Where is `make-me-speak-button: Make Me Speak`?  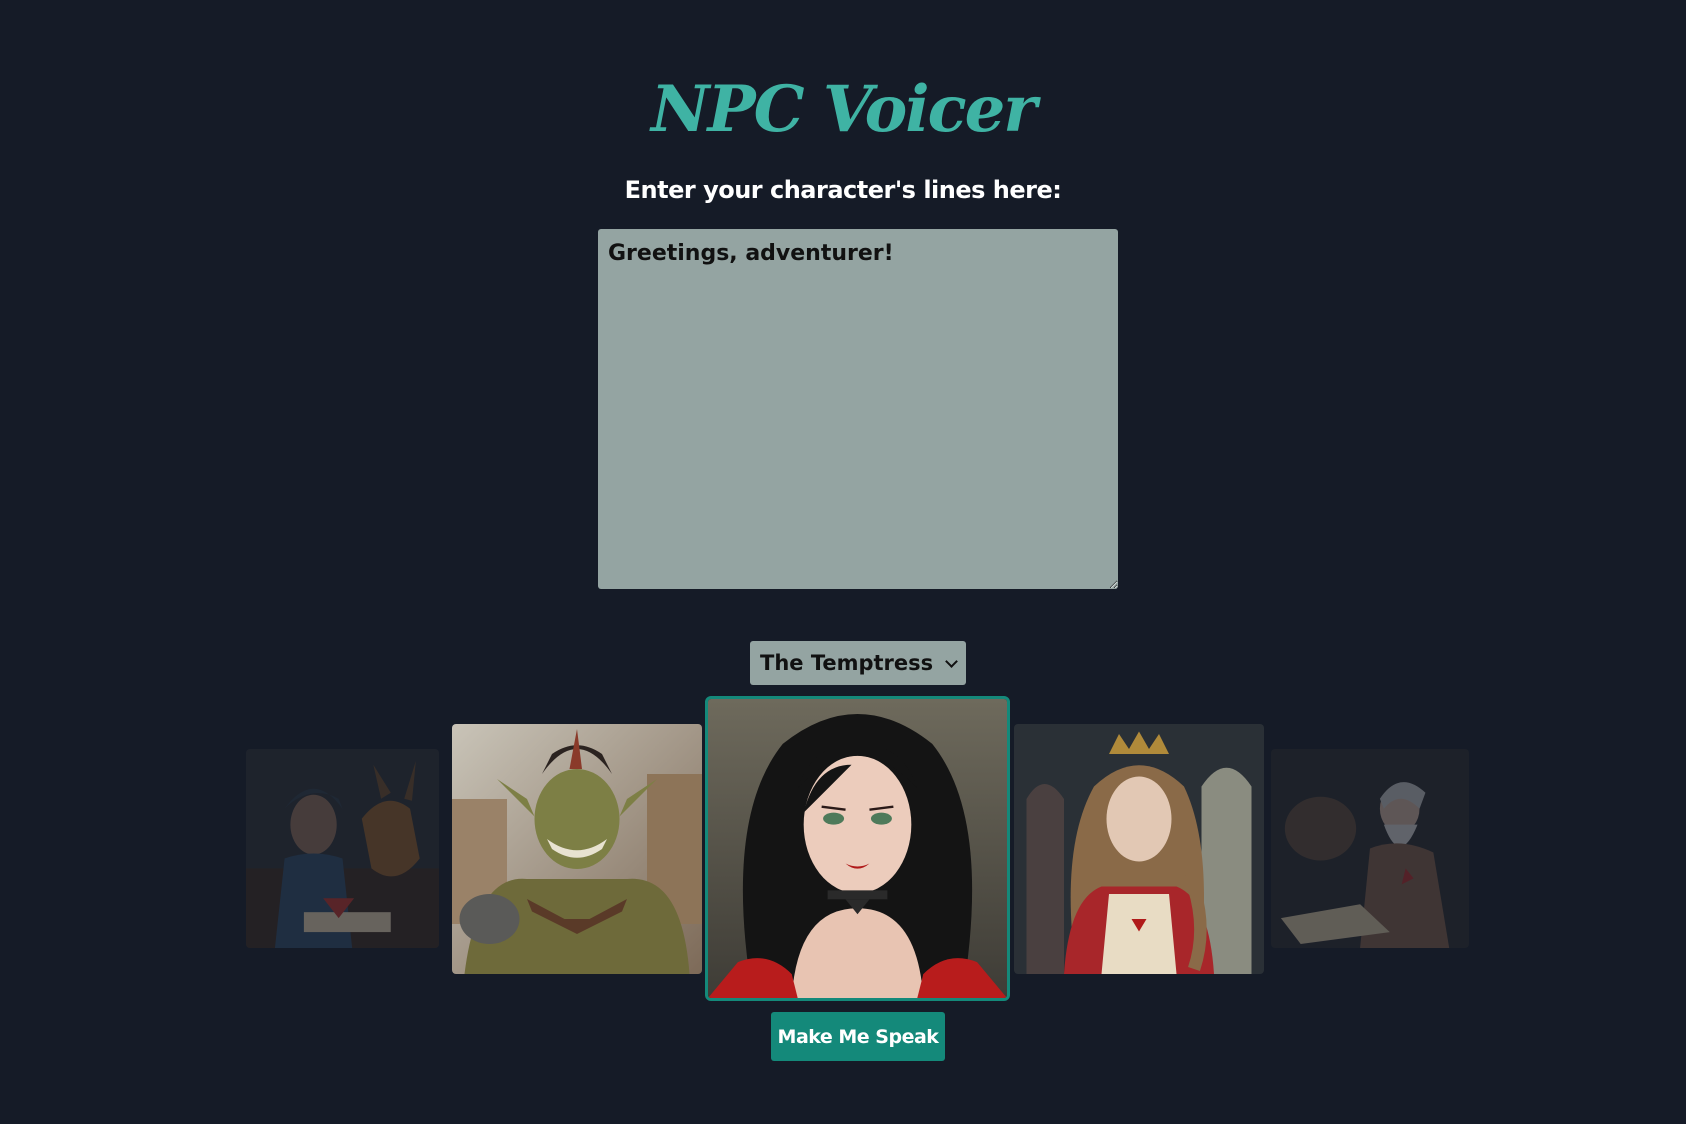 make-me-speak-button: Make Me Speak is located at coordinates (858, 1036).